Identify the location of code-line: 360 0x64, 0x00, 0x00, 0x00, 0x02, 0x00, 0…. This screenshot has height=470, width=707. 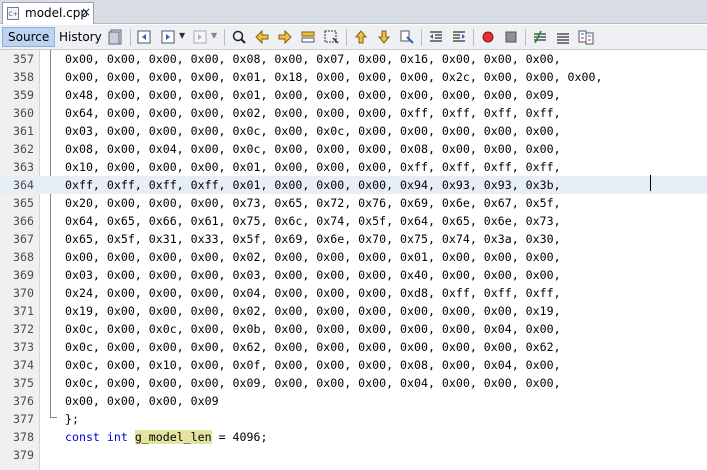
(353, 113).